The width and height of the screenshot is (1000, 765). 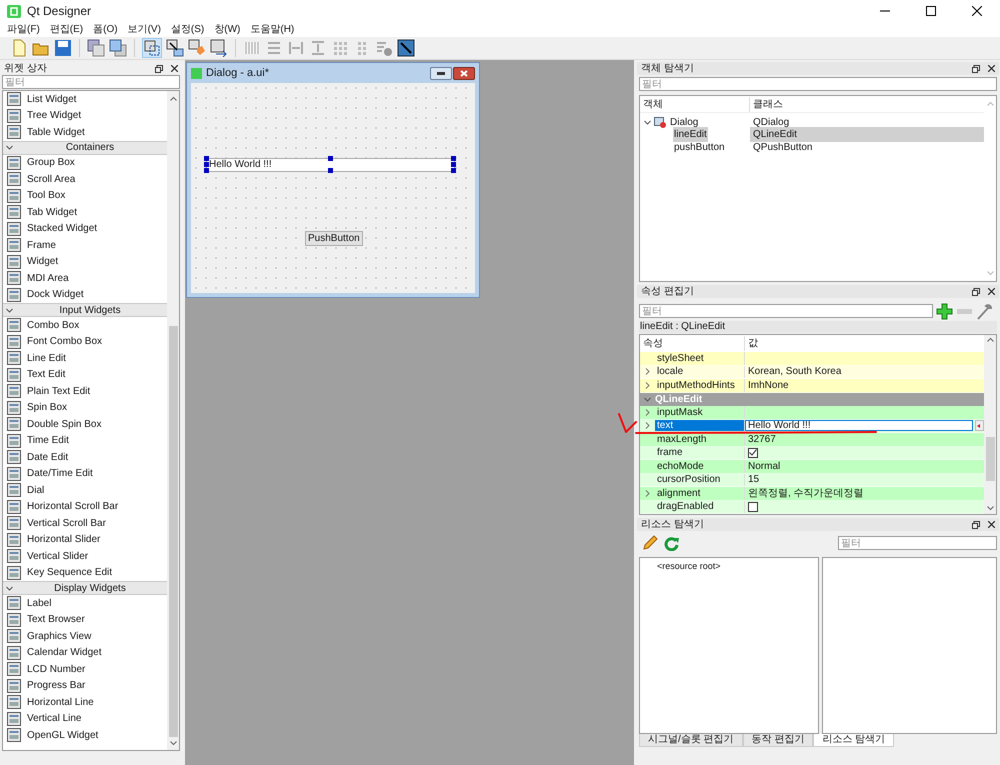 I want to click on widget-item: Vertical Slider, so click(x=57, y=556).